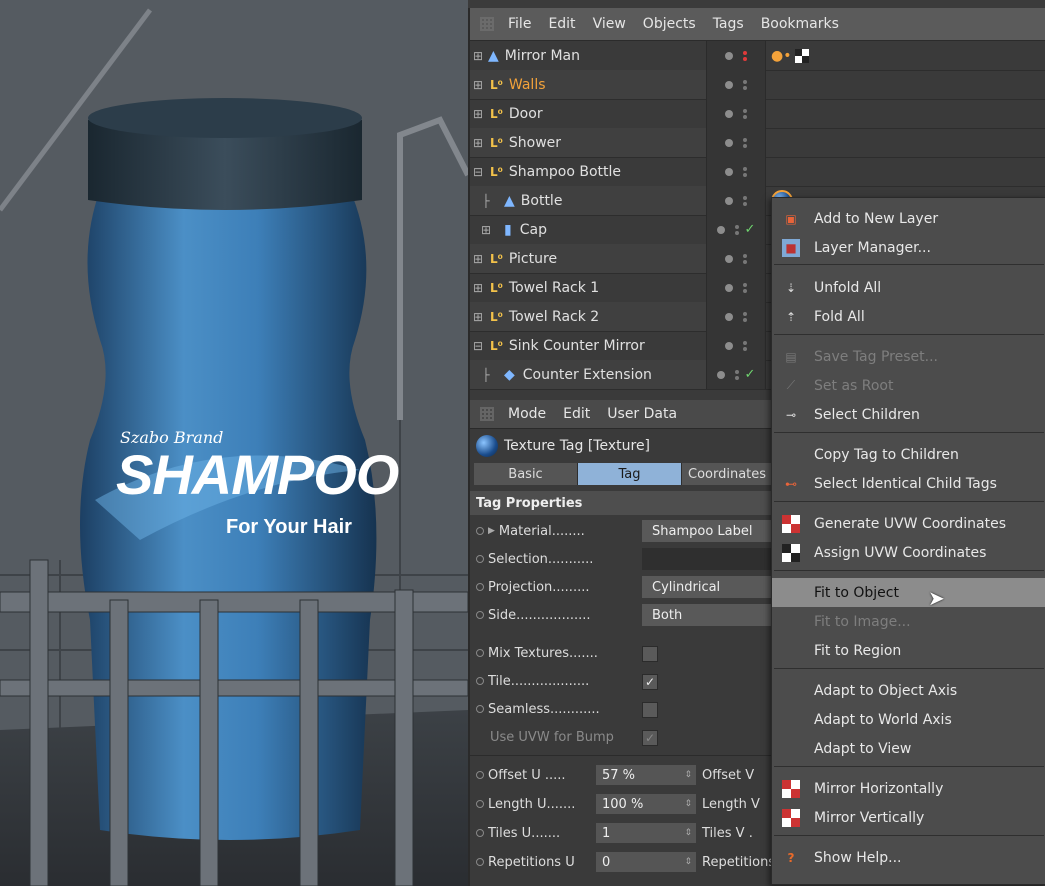  Describe the element at coordinates (526, 114) in the screenshot. I see `object-name: Door` at that location.